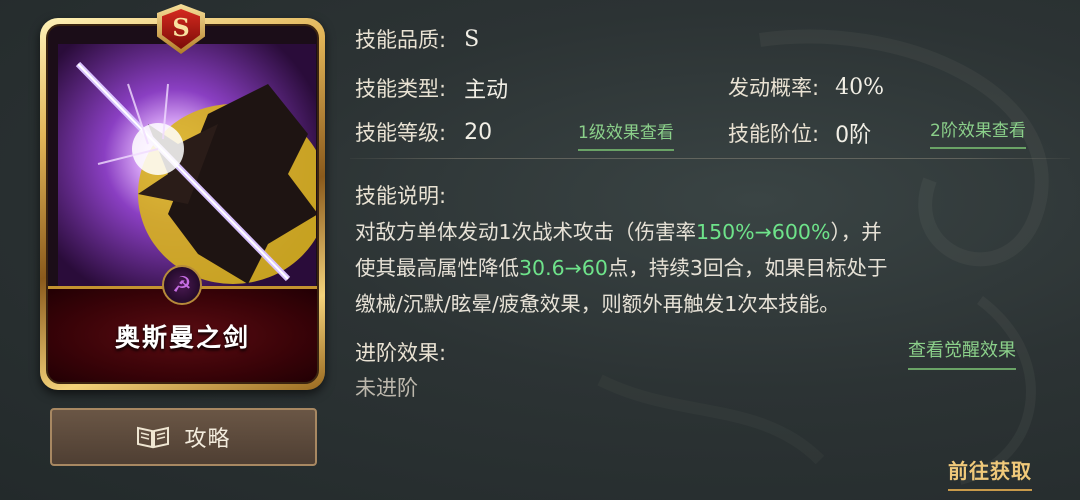  I want to click on grade-letter: S, so click(181, 29).